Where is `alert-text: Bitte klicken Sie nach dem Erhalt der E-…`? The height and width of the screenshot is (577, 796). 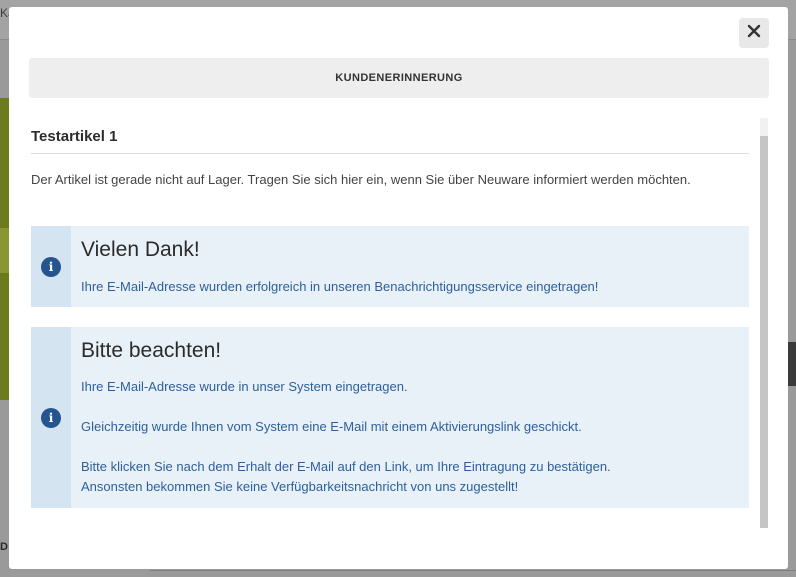 alert-text: Bitte klicken Sie nach dem Erhalt der E-… is located at coordinates (346, 466).